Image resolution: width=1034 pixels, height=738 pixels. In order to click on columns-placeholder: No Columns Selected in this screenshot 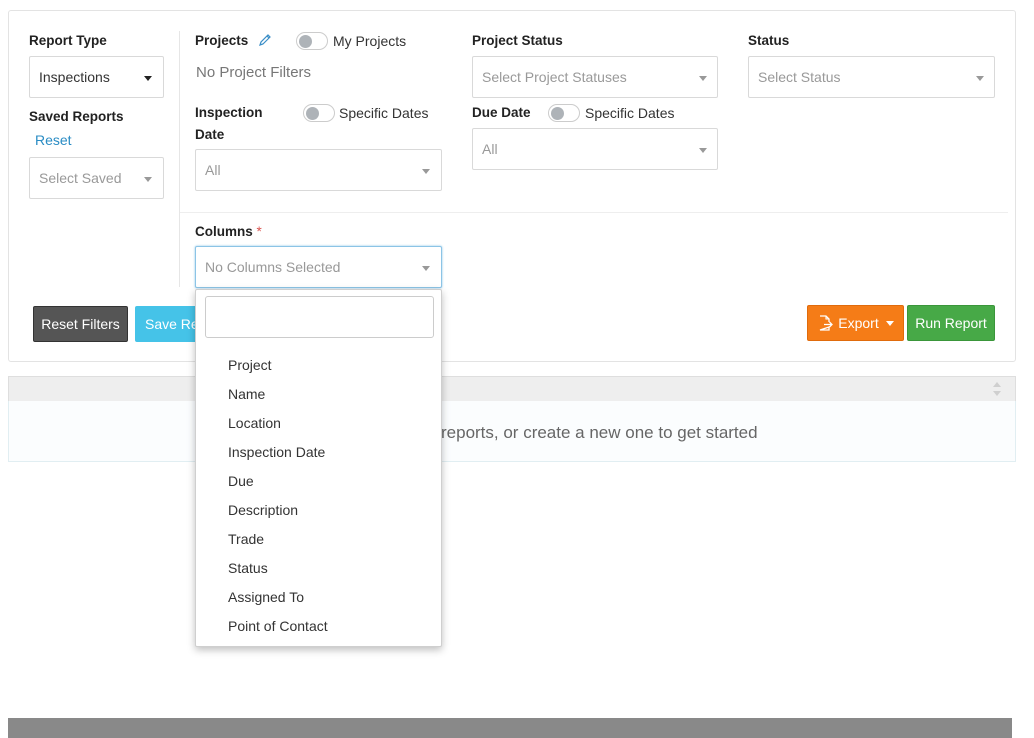, I will do `click(273, 267)`.